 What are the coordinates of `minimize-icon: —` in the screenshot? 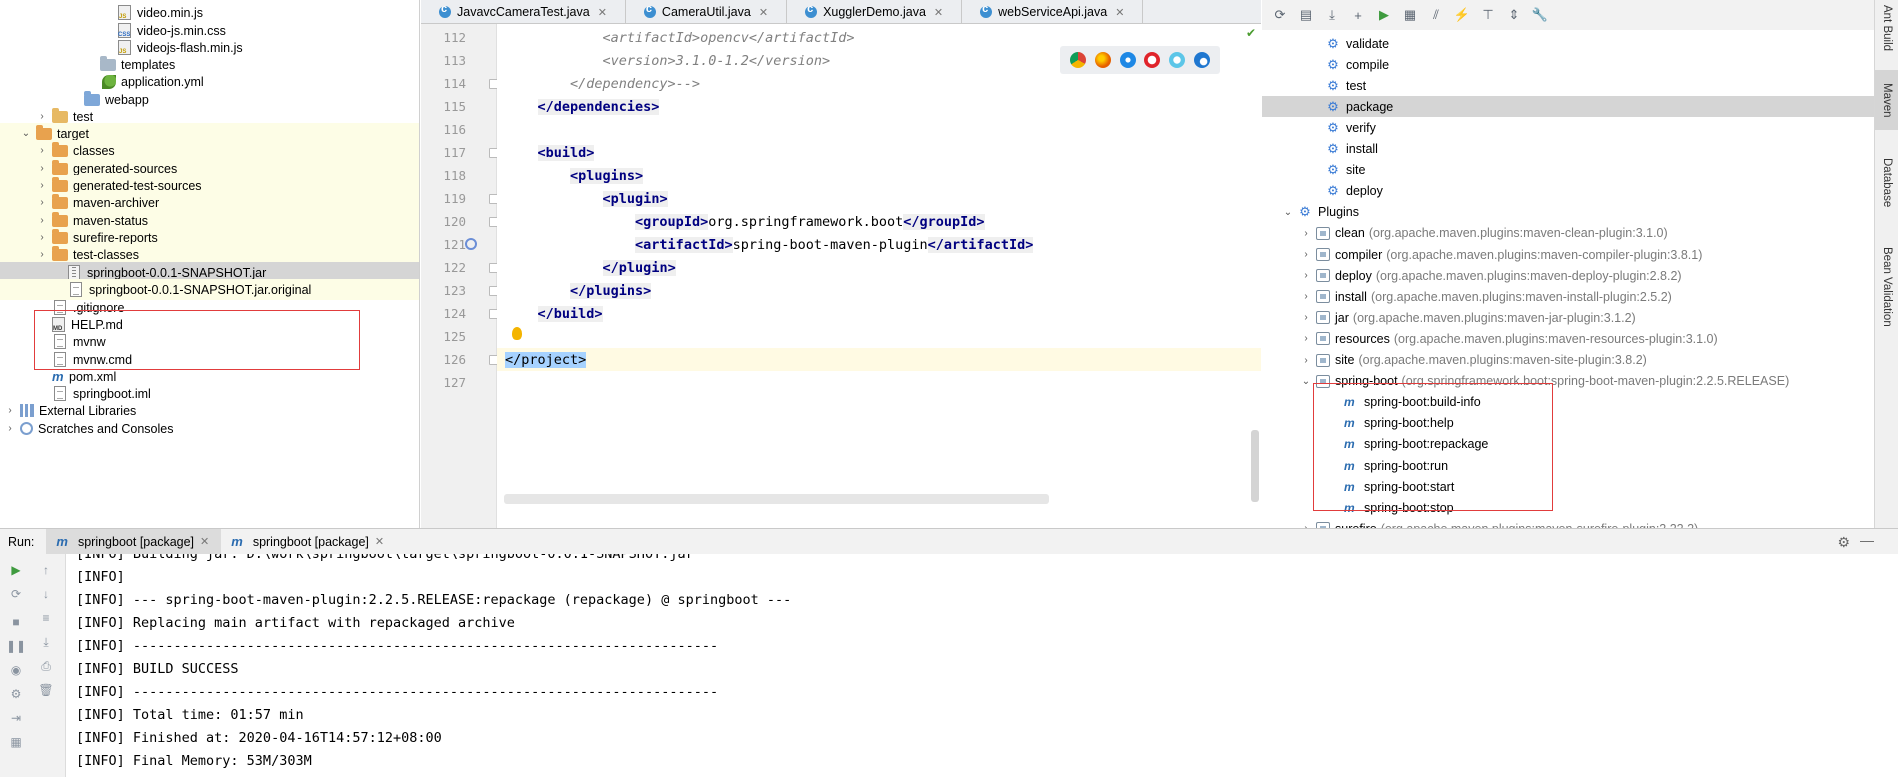 It's located at (1867, 540).